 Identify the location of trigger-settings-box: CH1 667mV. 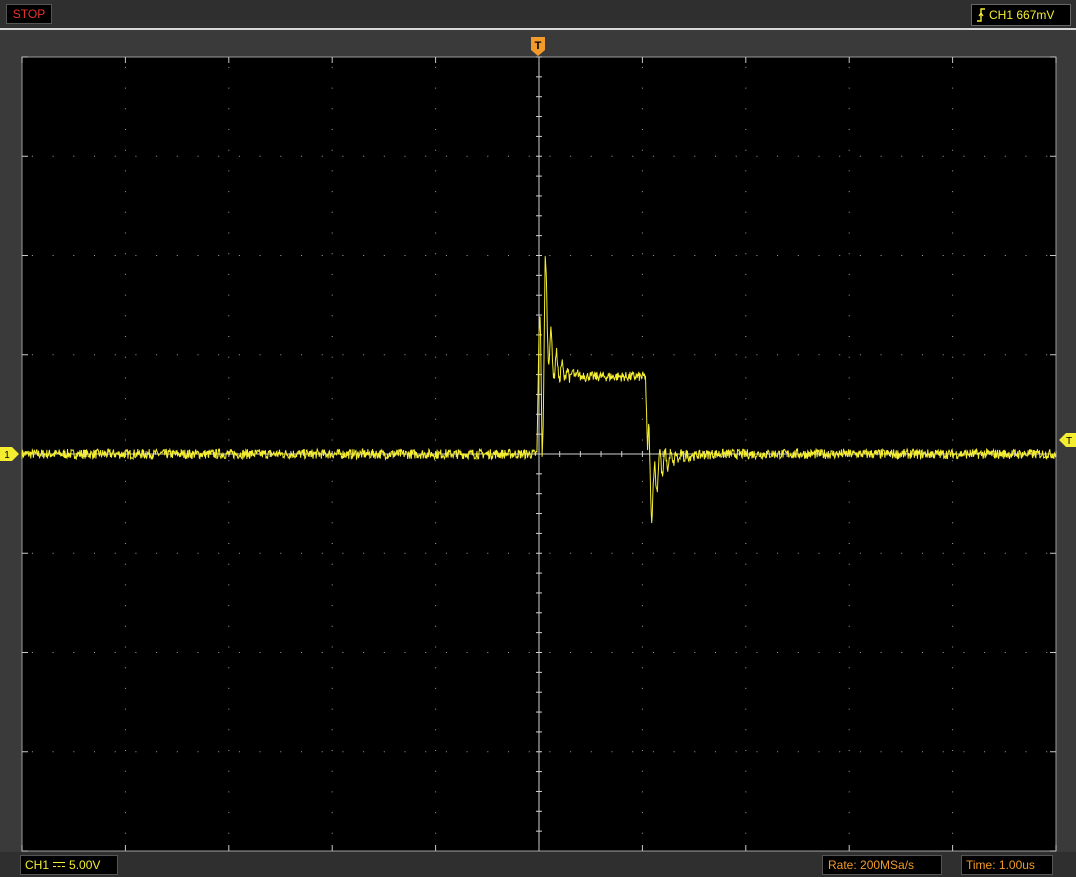
(1021, 15).